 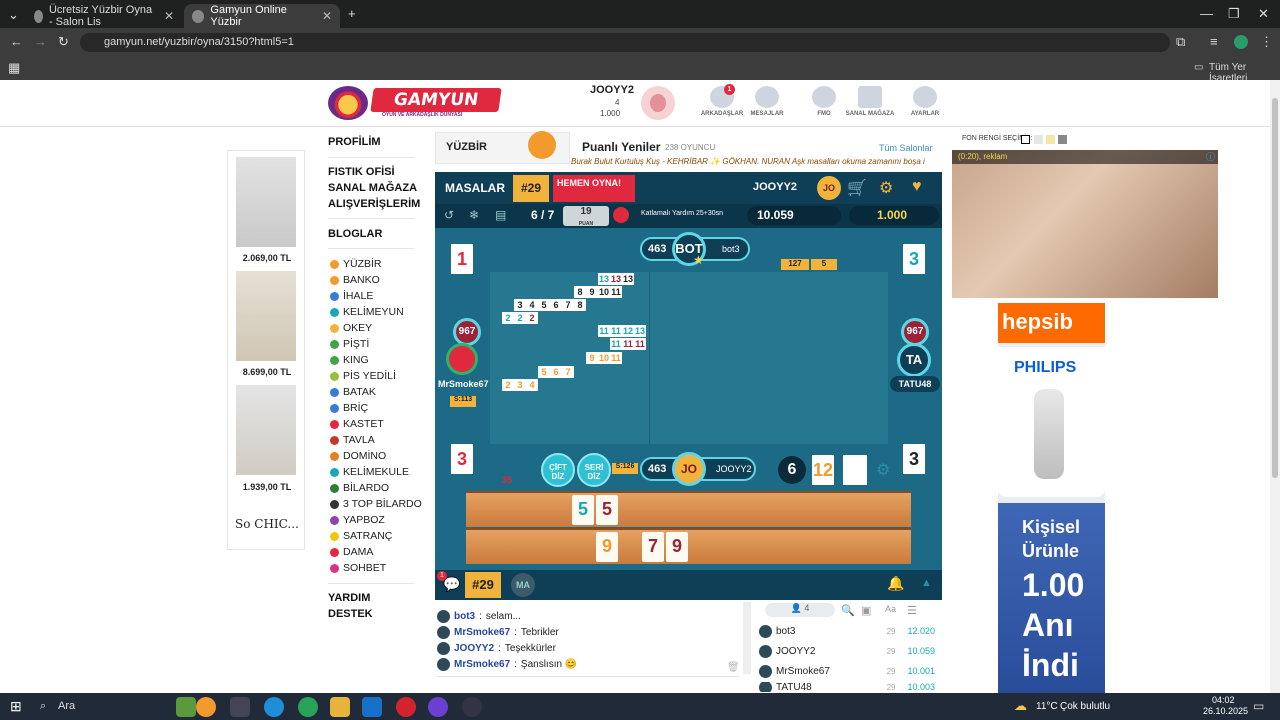 What do you see at coordinates (607, 510) in the screenshot?
I see `rack-tile: 5` at bounding box center [607, 510].